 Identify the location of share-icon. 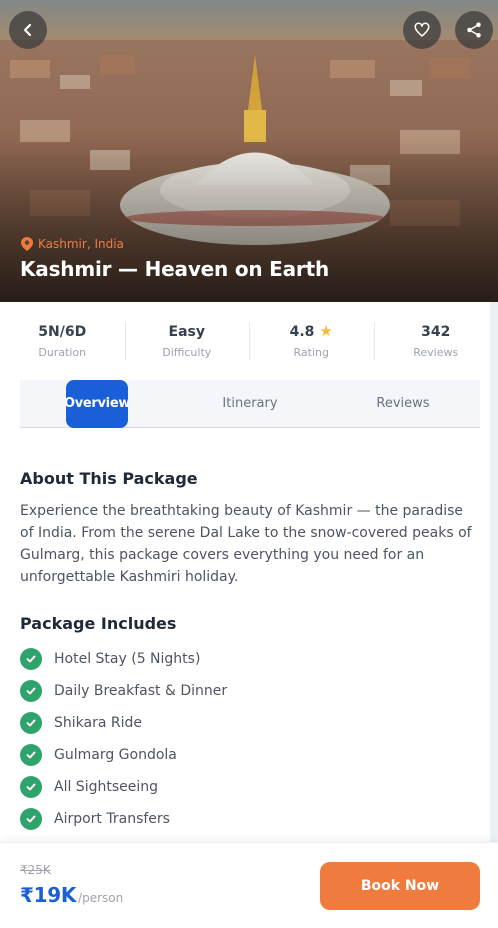
(474, 30).